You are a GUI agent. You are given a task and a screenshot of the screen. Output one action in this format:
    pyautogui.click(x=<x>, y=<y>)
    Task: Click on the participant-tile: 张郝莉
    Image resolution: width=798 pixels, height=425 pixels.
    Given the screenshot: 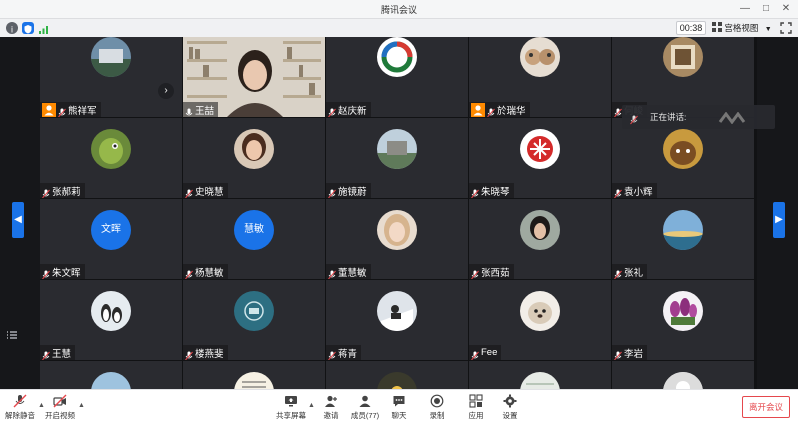 What is the action you would take?
    pyautogui.click(x=111, y=158)
    